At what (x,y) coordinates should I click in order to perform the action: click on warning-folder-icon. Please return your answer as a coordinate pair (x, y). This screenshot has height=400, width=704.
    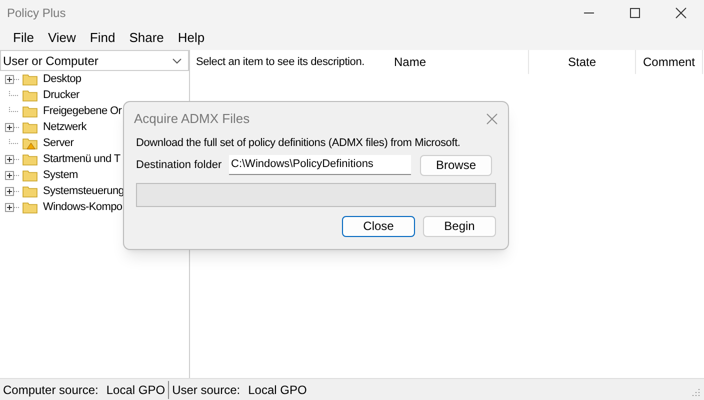
    Looking at the image, I should click on (30, 143).